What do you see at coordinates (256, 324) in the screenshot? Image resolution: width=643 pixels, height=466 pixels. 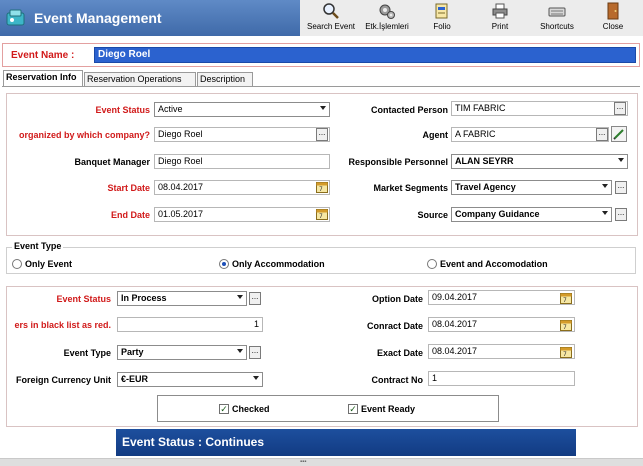 I see `black-list-value: 1` at bounding box center [256, 324].